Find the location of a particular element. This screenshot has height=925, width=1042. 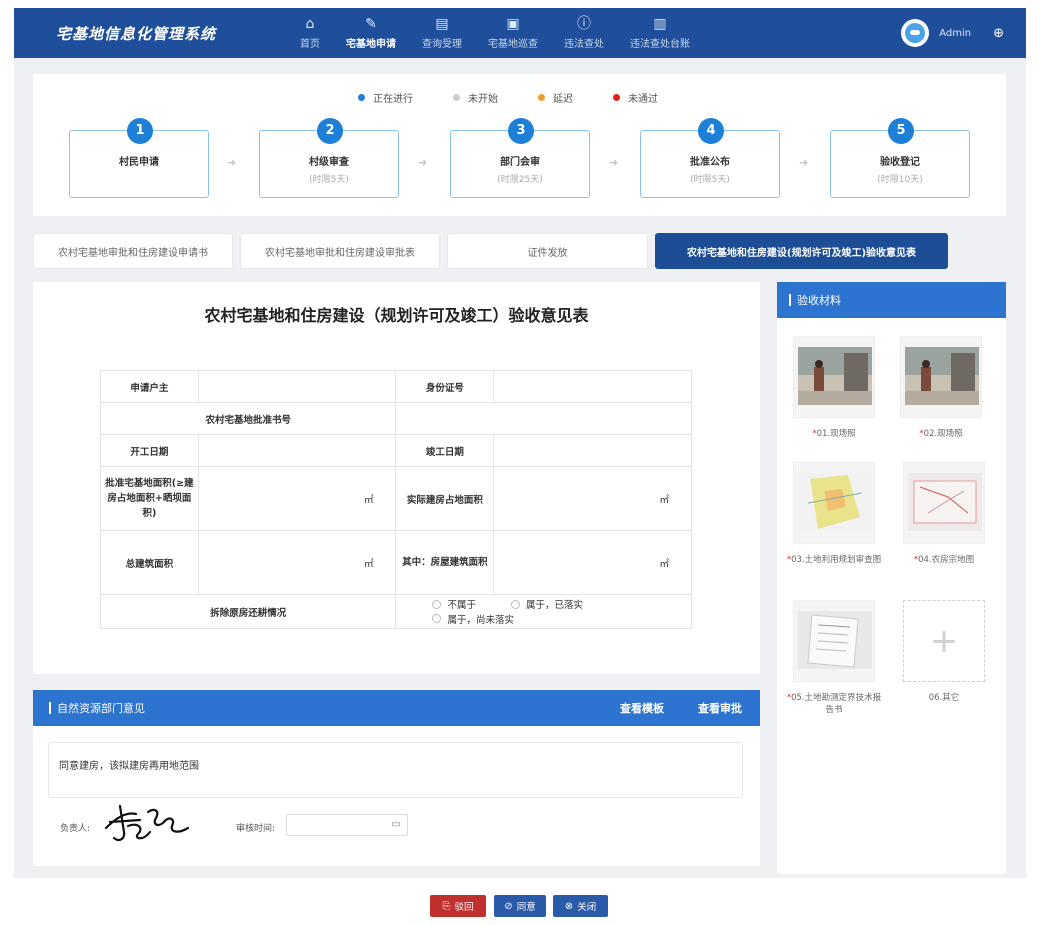

radio-not-applicable: 不属于 is located at coordinates (454, 604).